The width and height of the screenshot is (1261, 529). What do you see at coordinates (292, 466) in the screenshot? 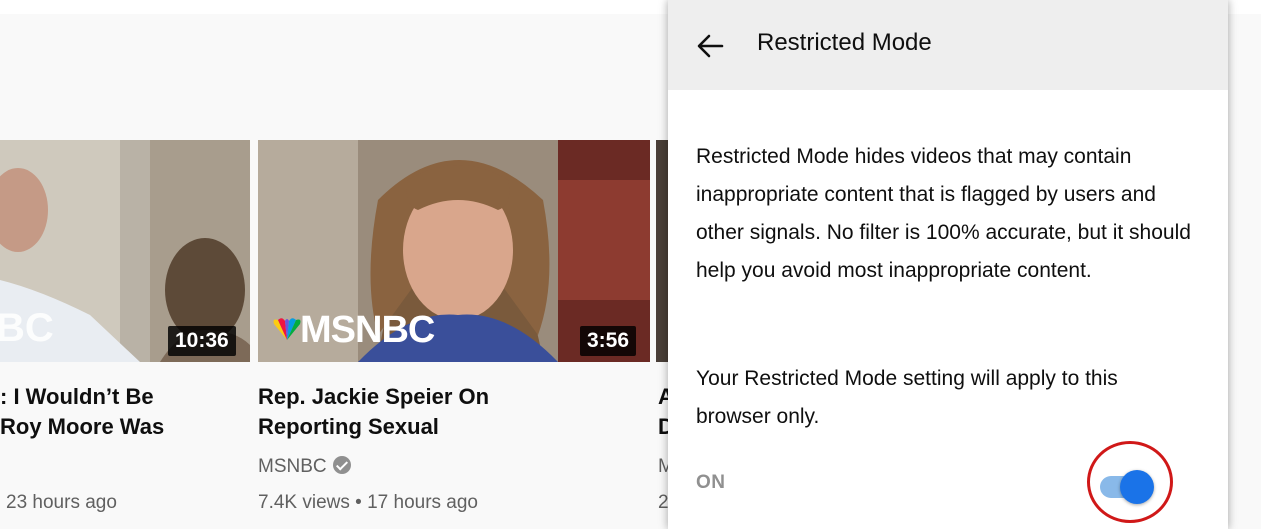
I see `channel-name: MSNBC` at bounding box center [292, 466].